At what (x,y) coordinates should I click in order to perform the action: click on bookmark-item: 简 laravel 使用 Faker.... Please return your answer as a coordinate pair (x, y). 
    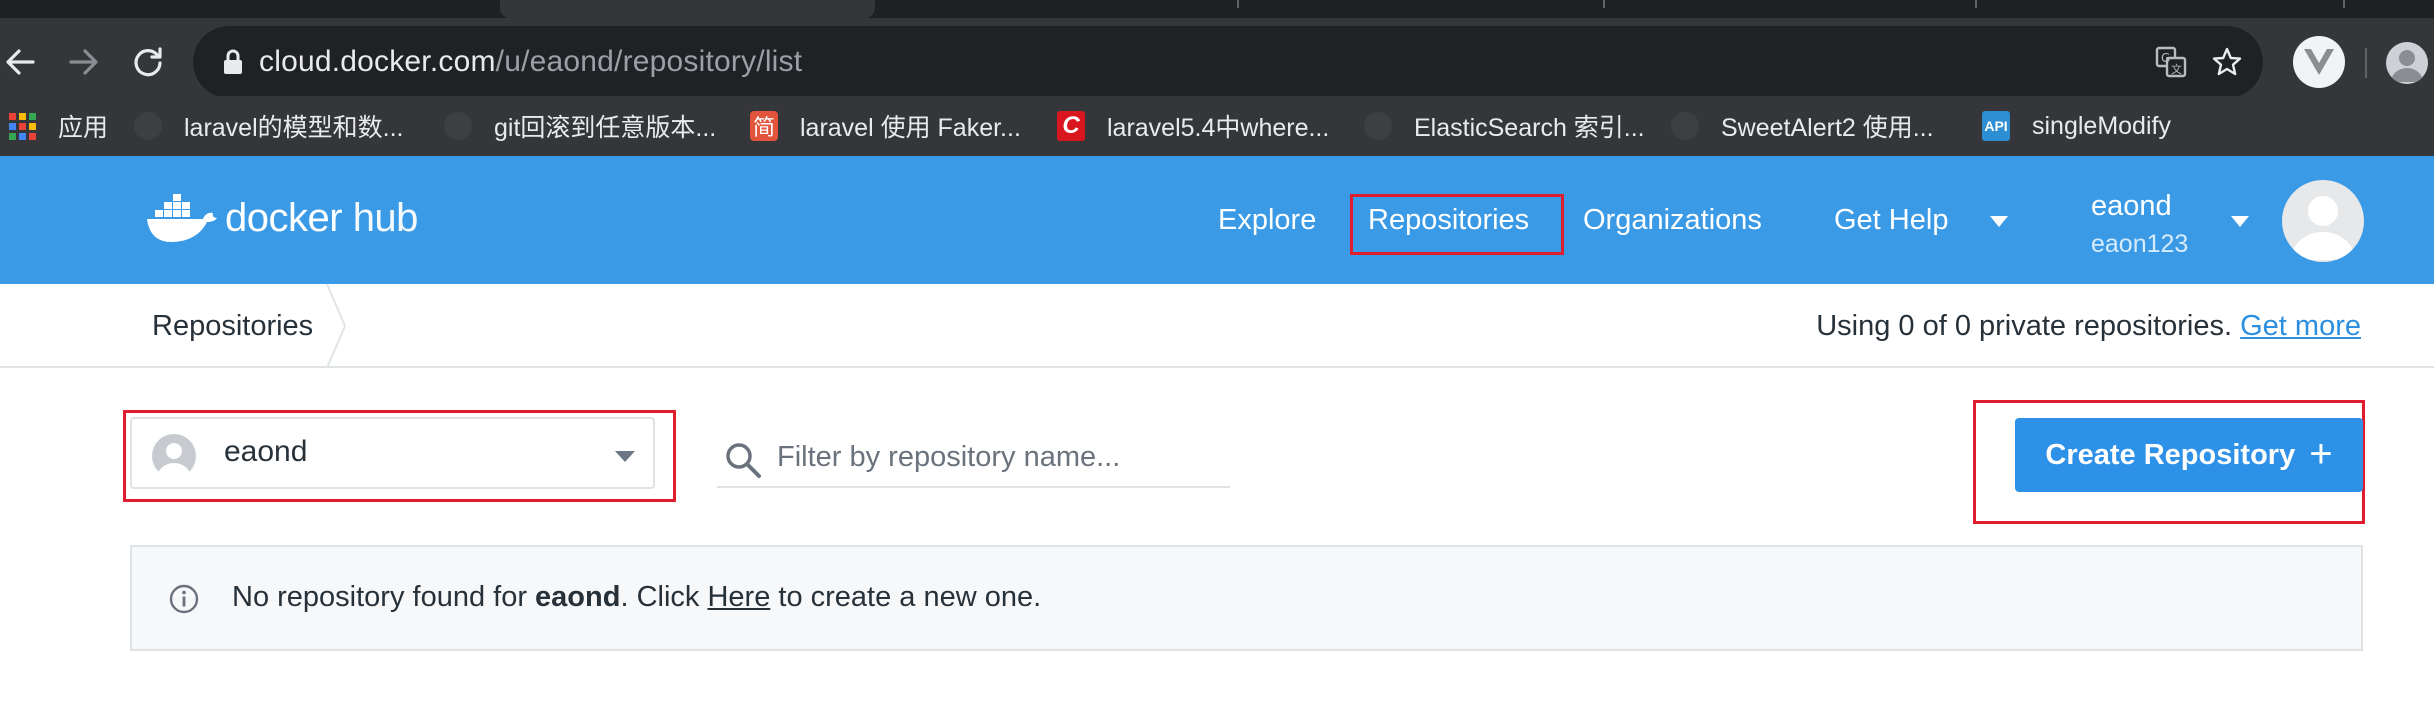
    Looking at the image, I should click on (885, 126).